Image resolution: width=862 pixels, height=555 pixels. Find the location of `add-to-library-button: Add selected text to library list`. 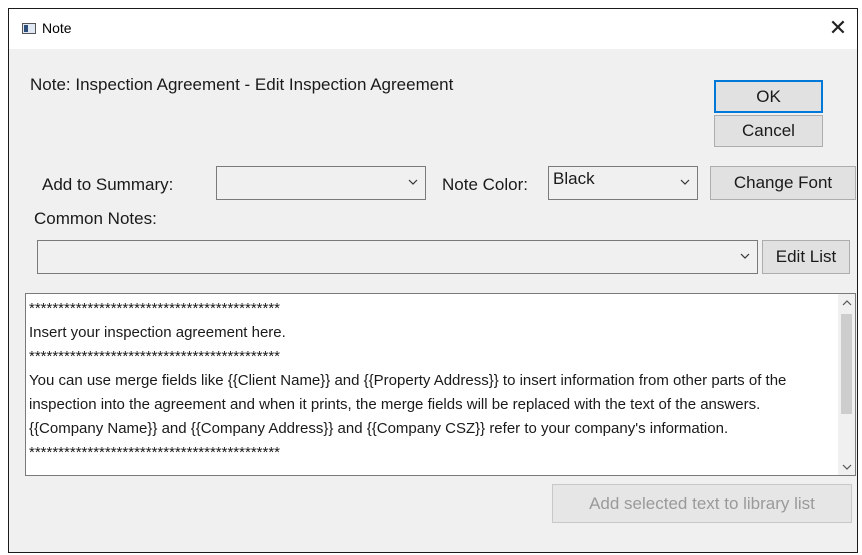

add-to-library-button: Add selected text to library list is located at coordinates (702, 503).